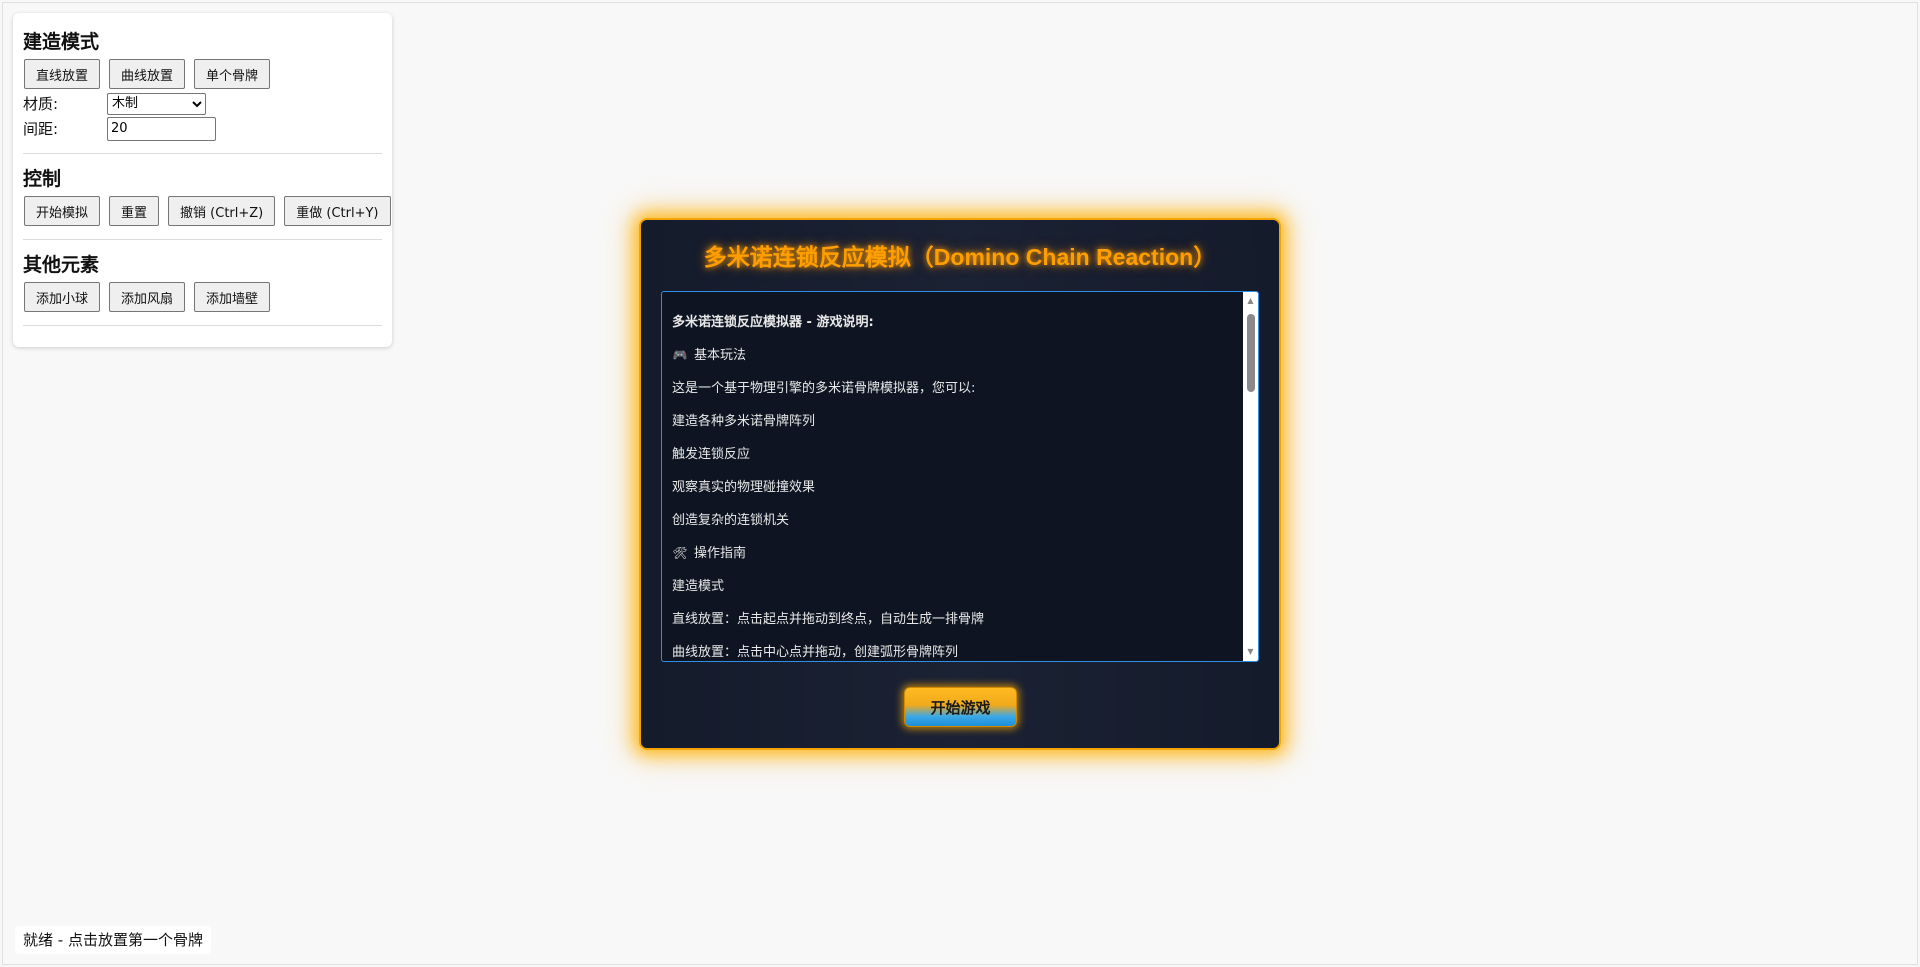 The width and height of the screenshot is (1920, 967). I want to click on instruction-line: 创造复杂的连锁机关, so click(954, 520).